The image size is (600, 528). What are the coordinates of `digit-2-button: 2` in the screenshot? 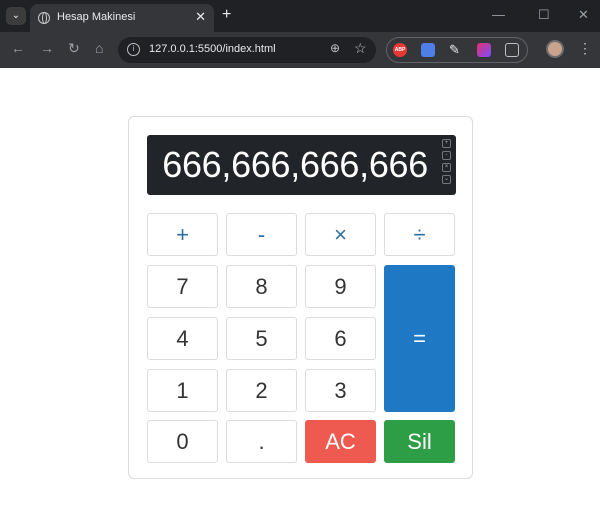 It's located at (261, 390).